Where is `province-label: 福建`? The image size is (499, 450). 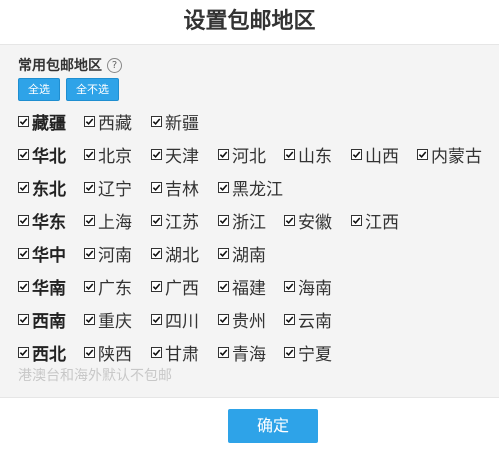
province-label: 福建 is located at coordinates (249, 289).